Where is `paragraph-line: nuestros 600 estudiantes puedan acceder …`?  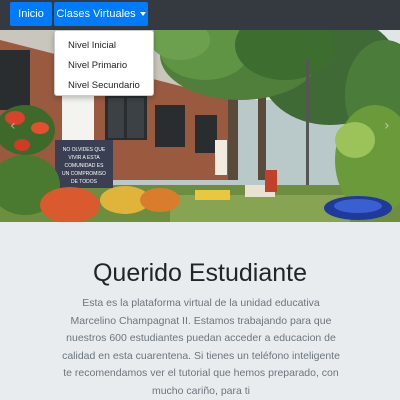 paragraph-line: nuestros 600 estudiantes puedan acceder … is located at coordinates (201, 338).